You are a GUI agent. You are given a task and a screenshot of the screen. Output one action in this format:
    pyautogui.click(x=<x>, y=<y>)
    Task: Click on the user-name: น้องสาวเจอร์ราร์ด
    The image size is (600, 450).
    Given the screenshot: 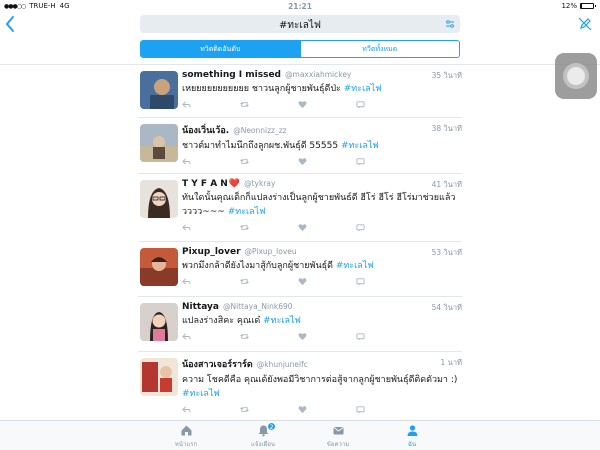 What is the action you would take?
    pyautogui.click(x=217, y=364)
    